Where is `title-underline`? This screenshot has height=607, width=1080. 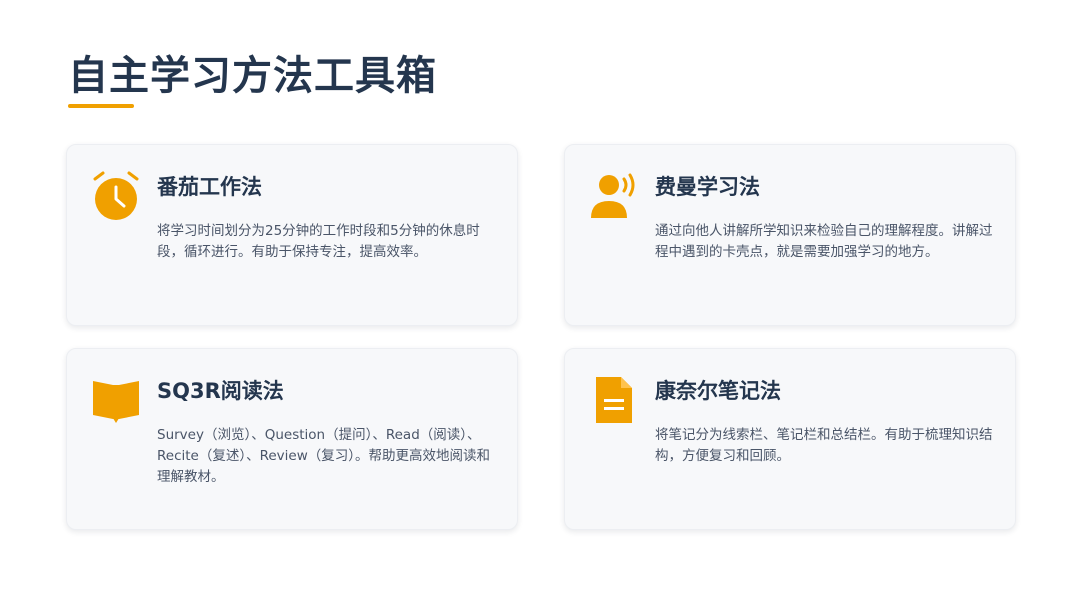 title-underline is located at coordinates (101, 106).